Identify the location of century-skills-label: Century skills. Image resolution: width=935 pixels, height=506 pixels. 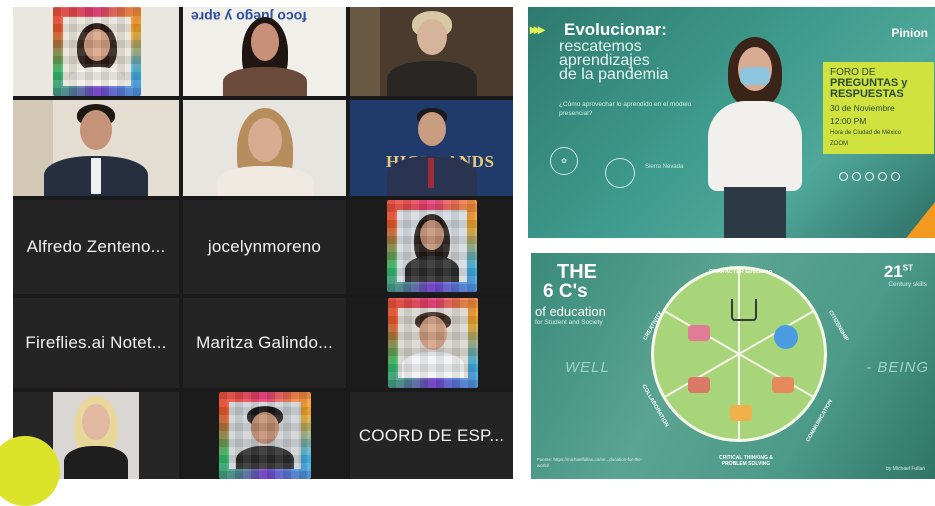
(907, 284).